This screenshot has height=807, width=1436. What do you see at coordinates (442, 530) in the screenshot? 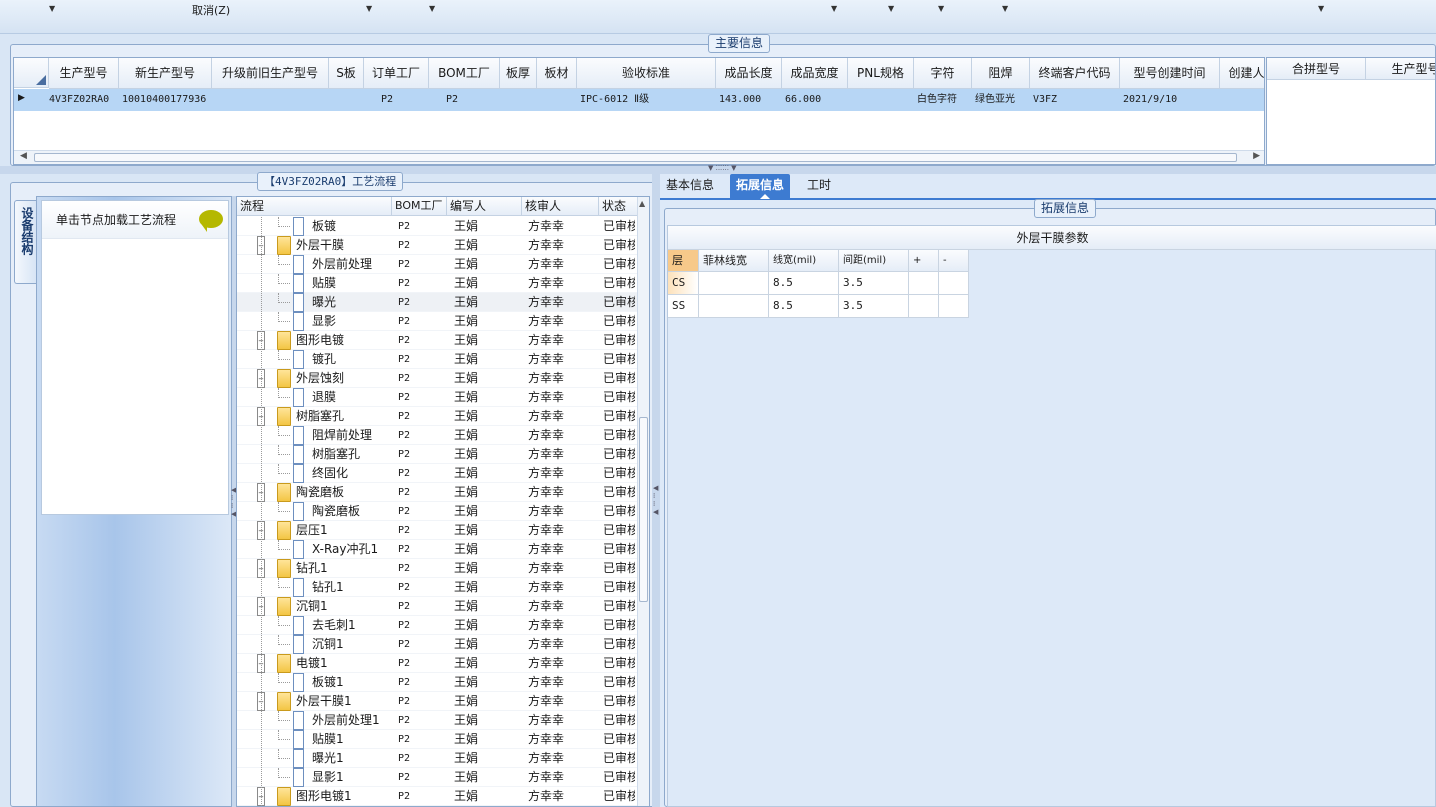
I see `tree-row: −层压1P2王娟方幸幸已审核` at bounding box center [442, 530].